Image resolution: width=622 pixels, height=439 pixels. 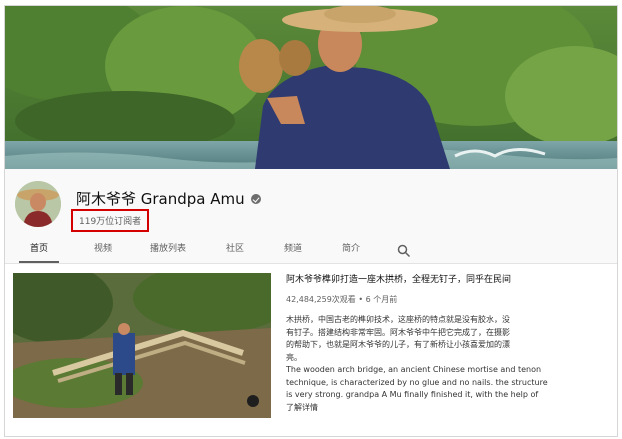 I want to click on tab-about: 简介, so click(x=351, y=250).